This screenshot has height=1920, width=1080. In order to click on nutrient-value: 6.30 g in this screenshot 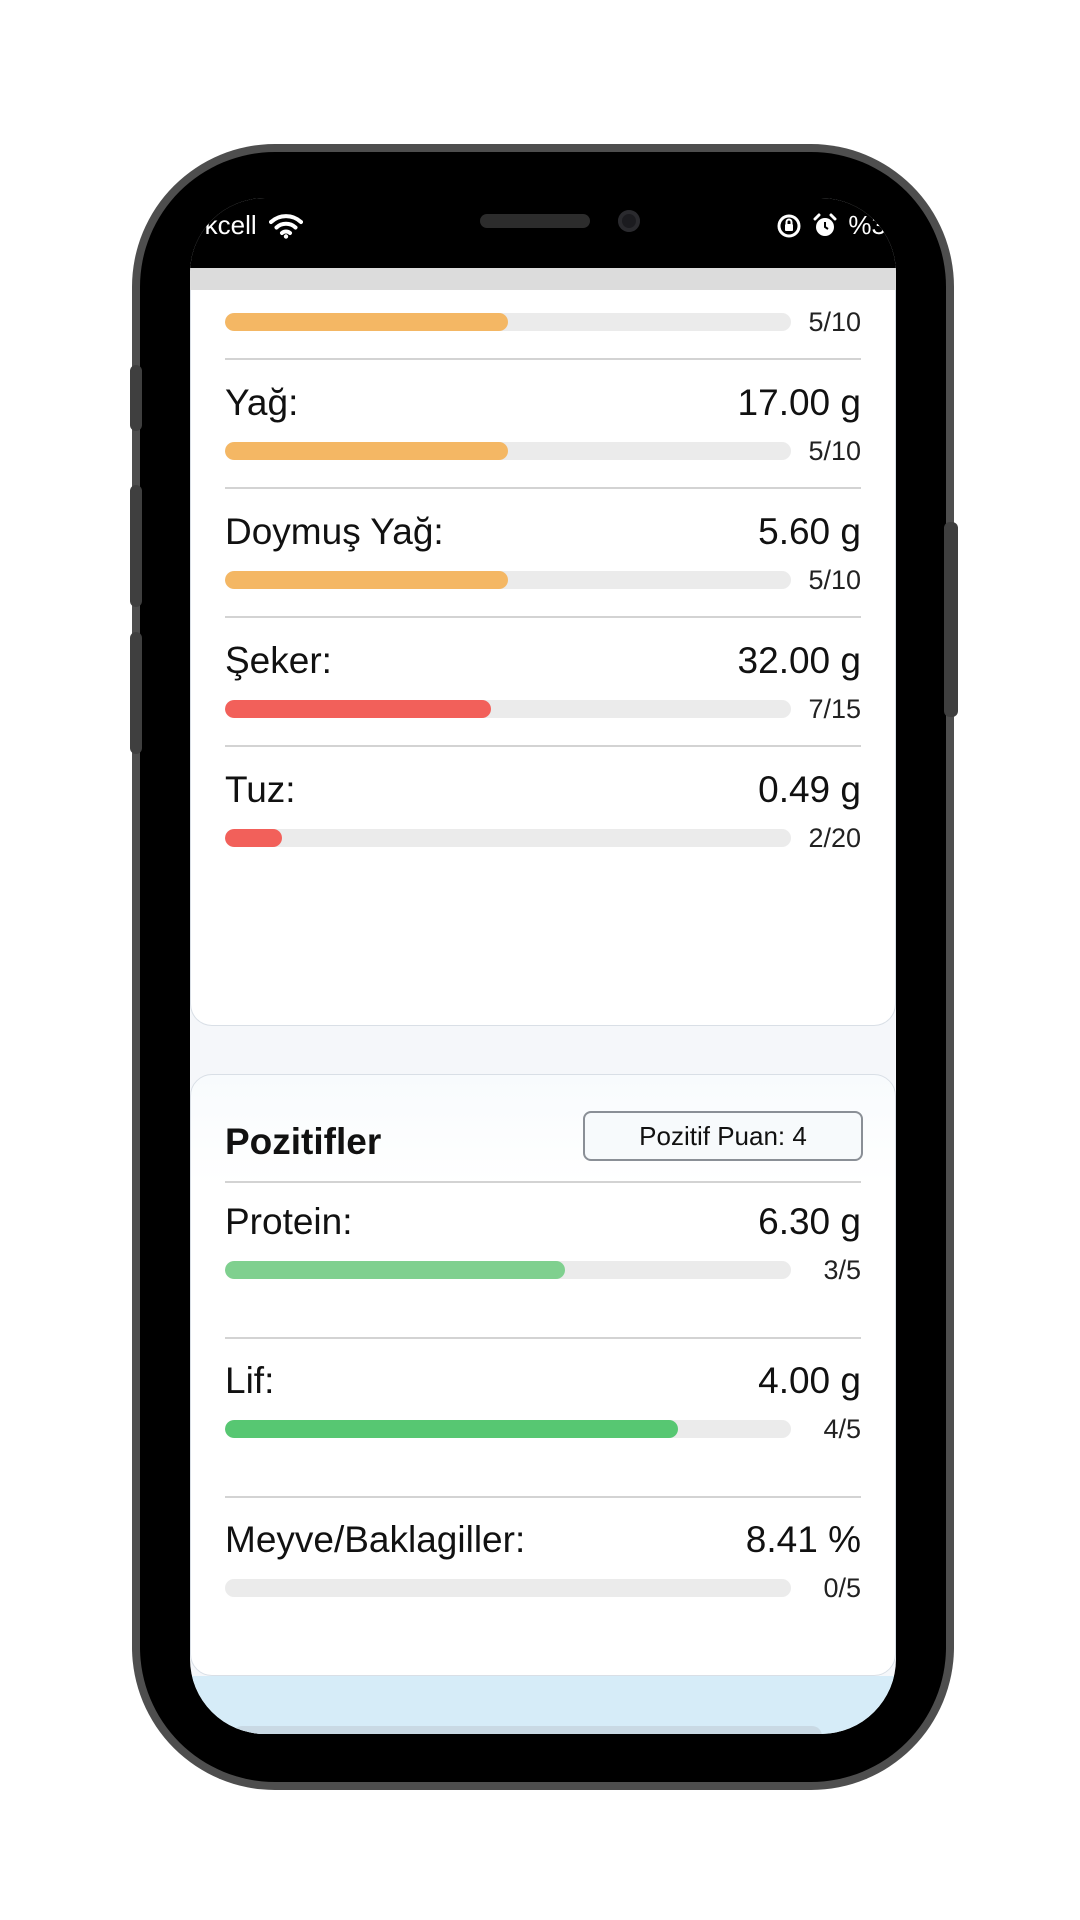, I will do `click(809, 1221)`.